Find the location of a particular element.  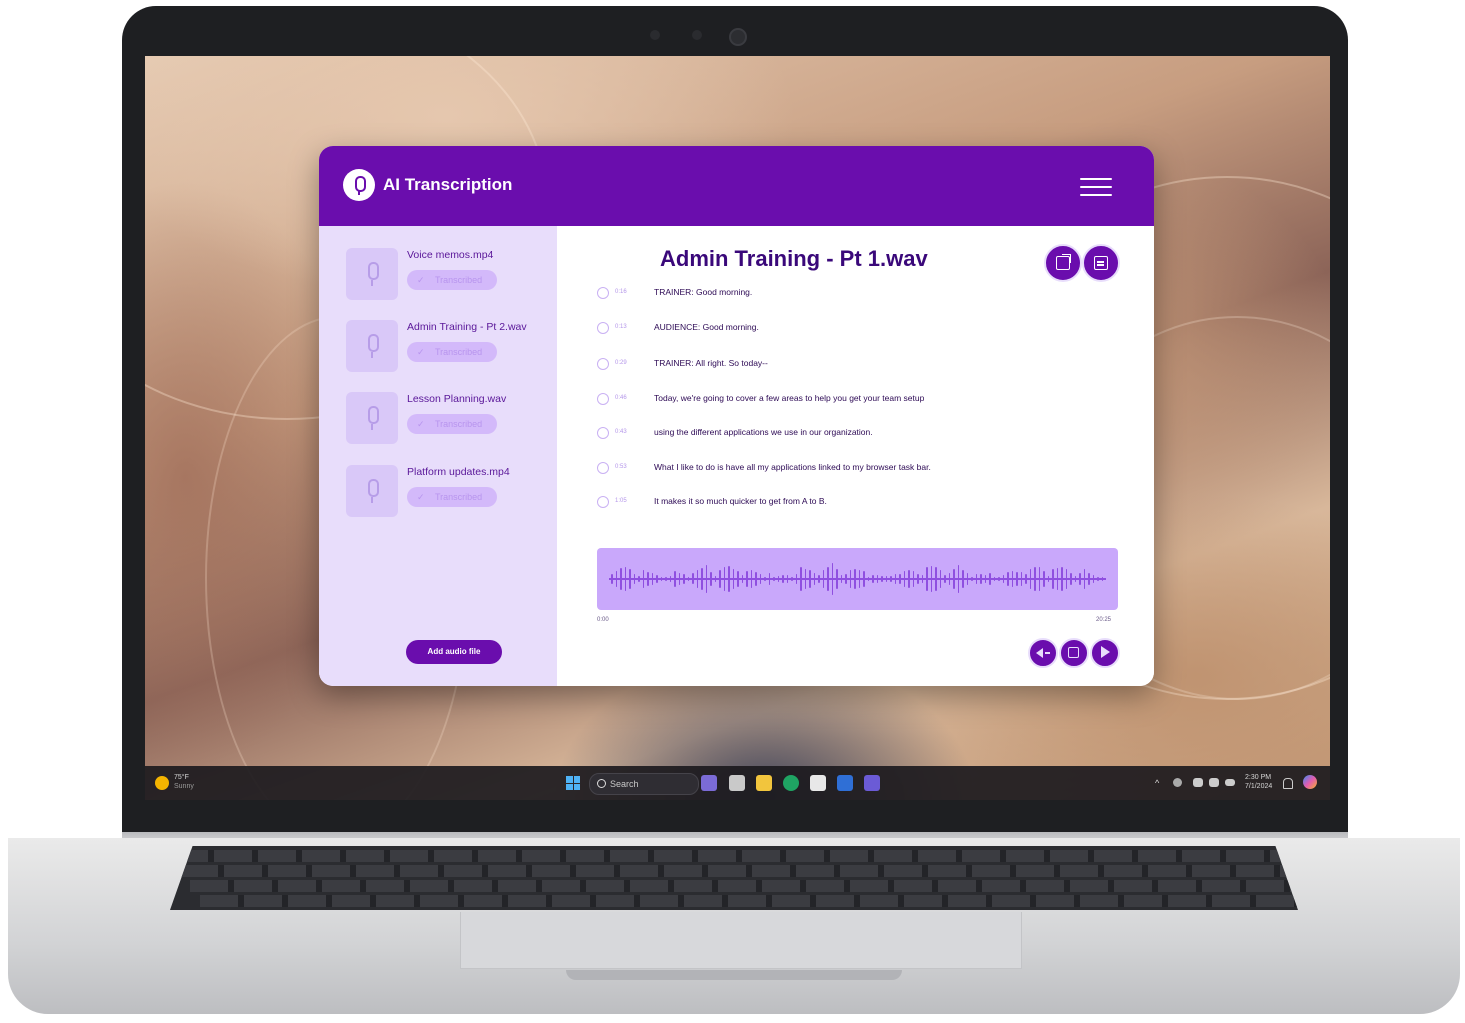

settings-icon is located at coordinates (1177, 782).